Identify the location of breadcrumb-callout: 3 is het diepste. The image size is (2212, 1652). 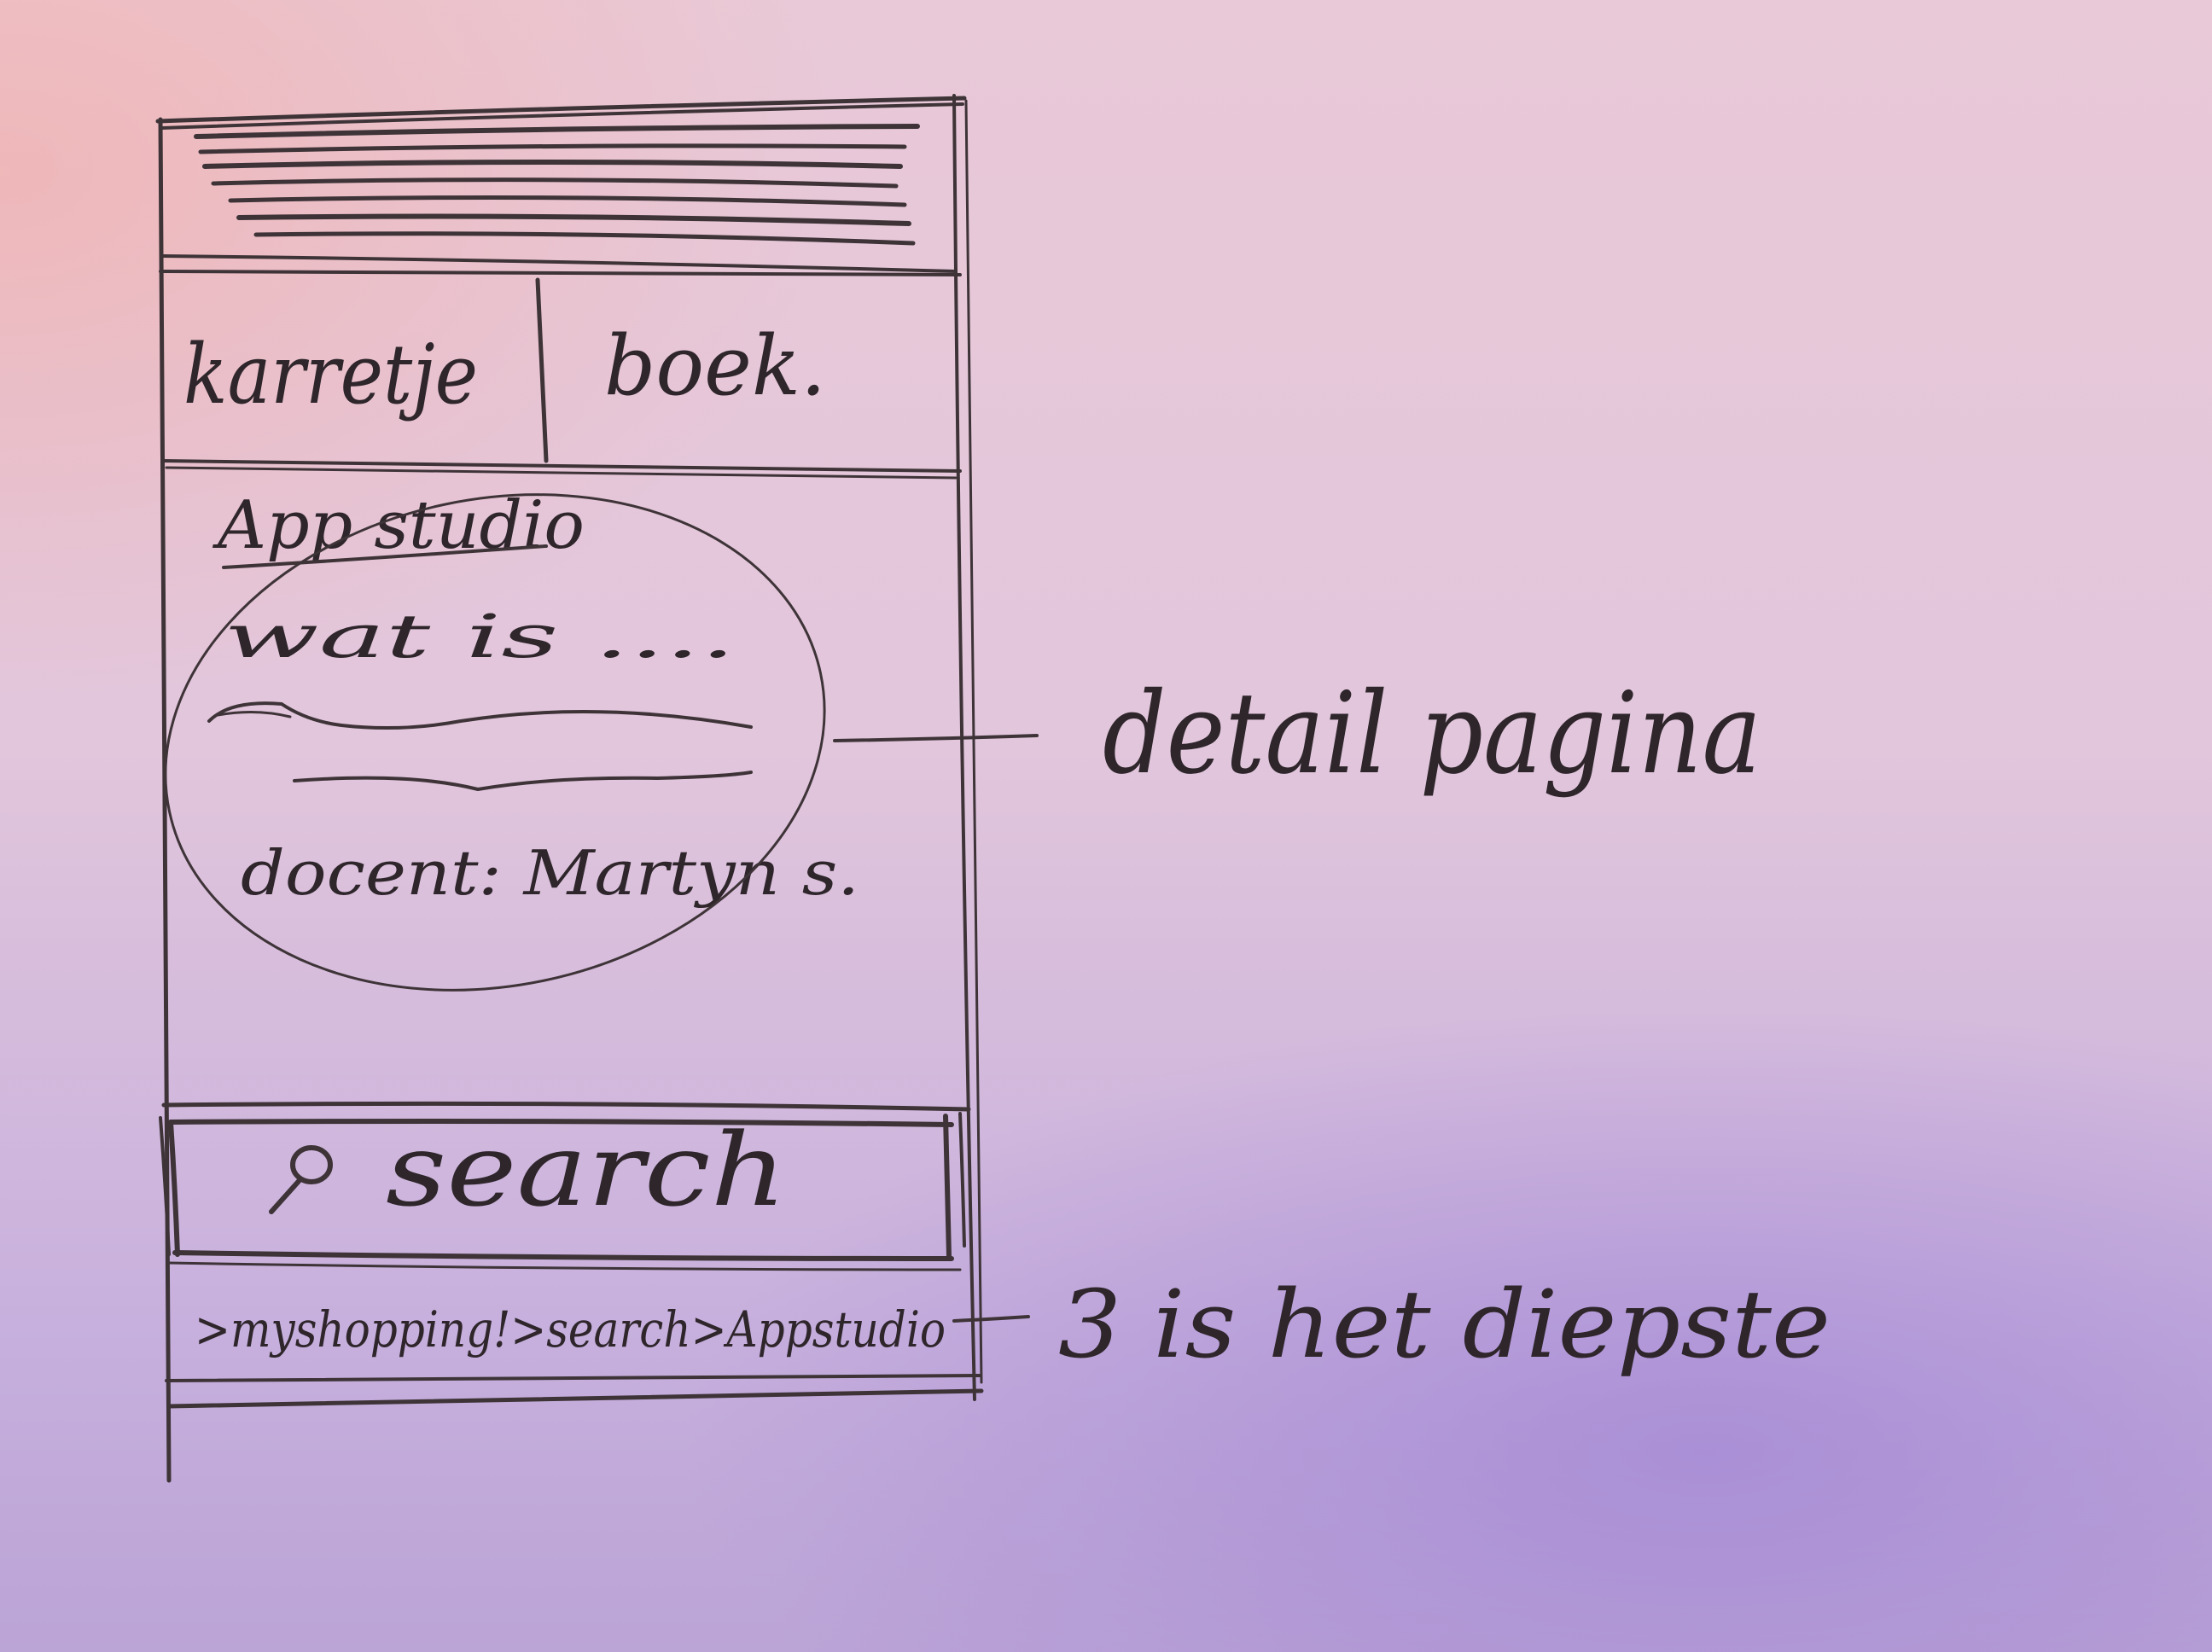
(1444, 1324).